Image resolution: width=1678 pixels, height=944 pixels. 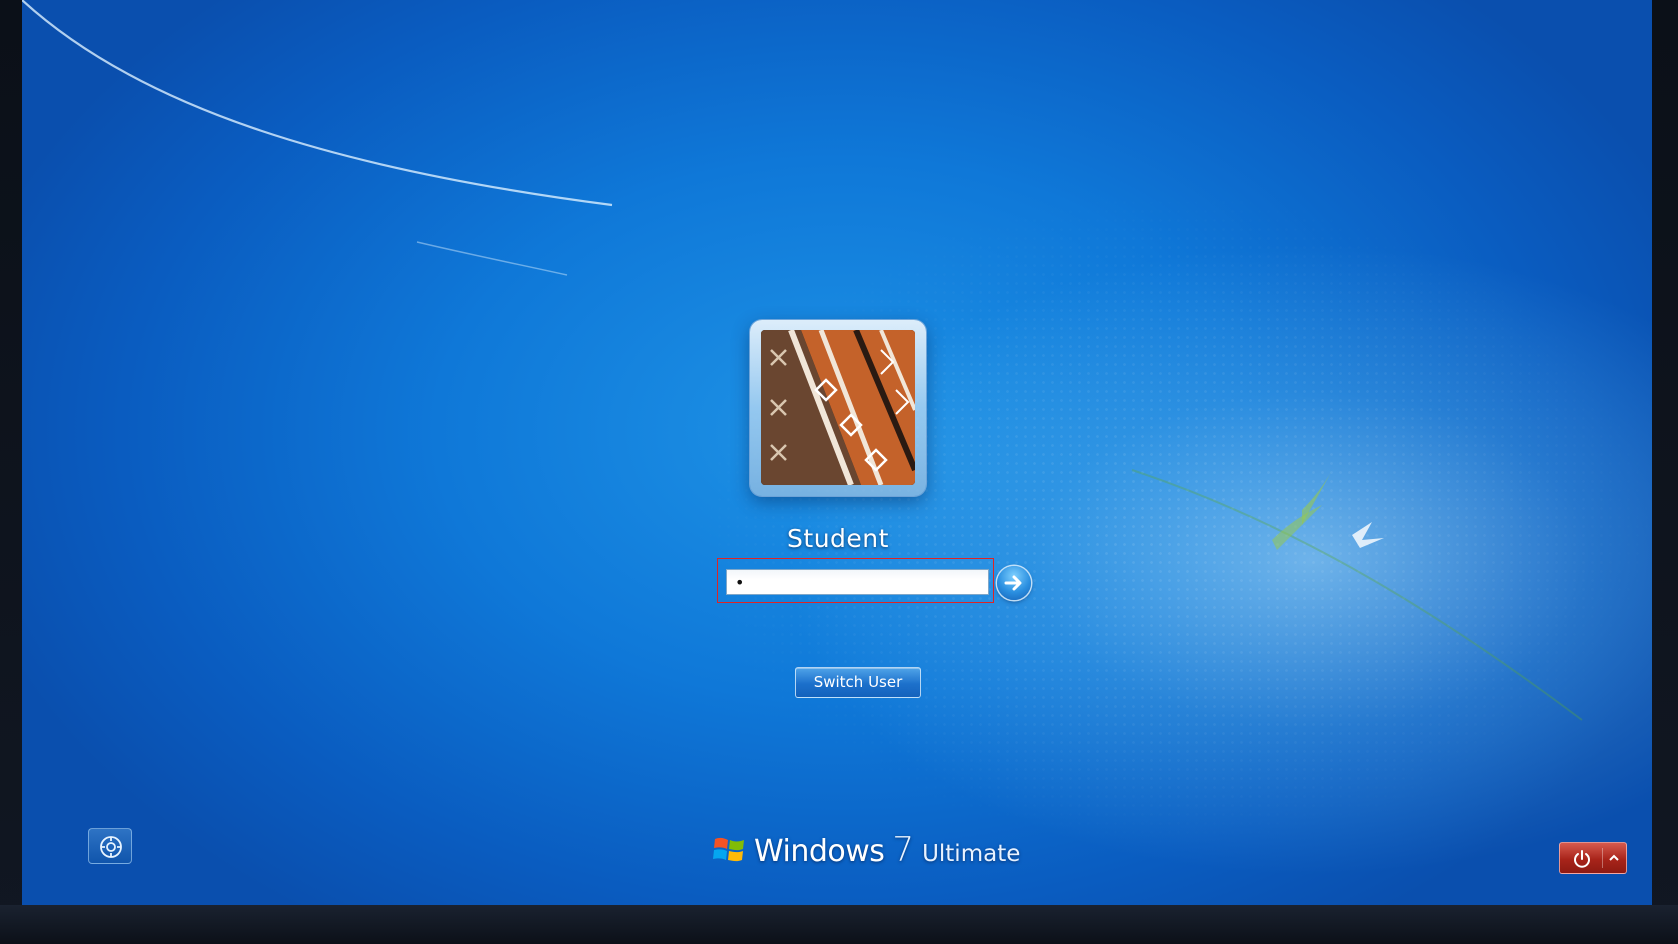 I want to click on windows-branding: Windows 7 Ultimate, so click(x=866, y=850).